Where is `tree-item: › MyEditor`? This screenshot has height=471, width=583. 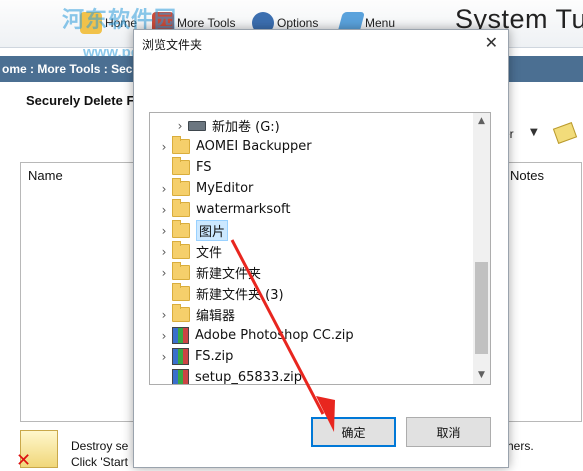
tree-item: › MyEditor is located at coordinates (316, 188).